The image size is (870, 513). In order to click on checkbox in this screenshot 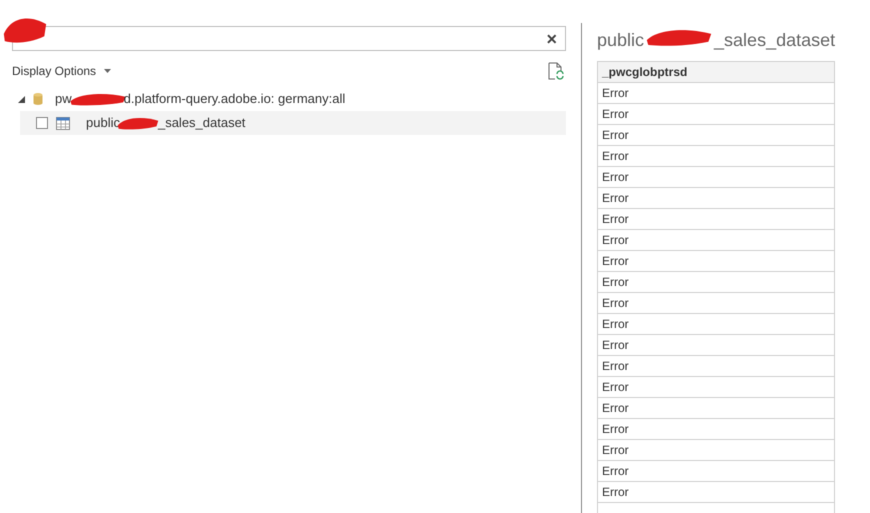, I will do `click(42, 123)`.